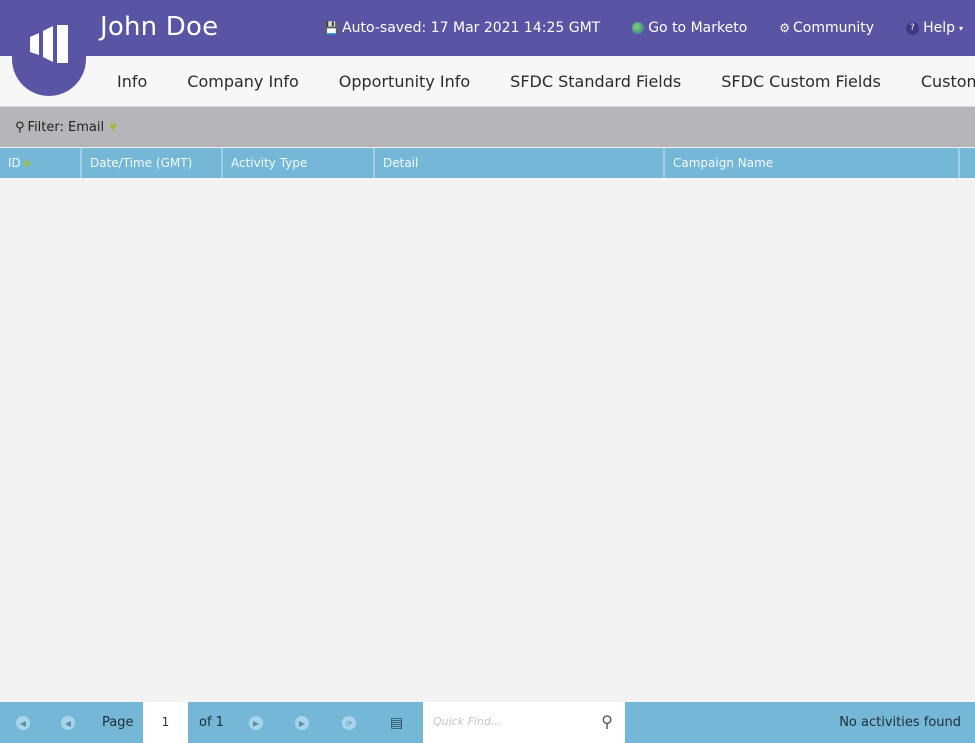  What do you see at coordinates (508, 721) in the screenshot?
I see `quick-find-input` at bounding box center [508, 721].